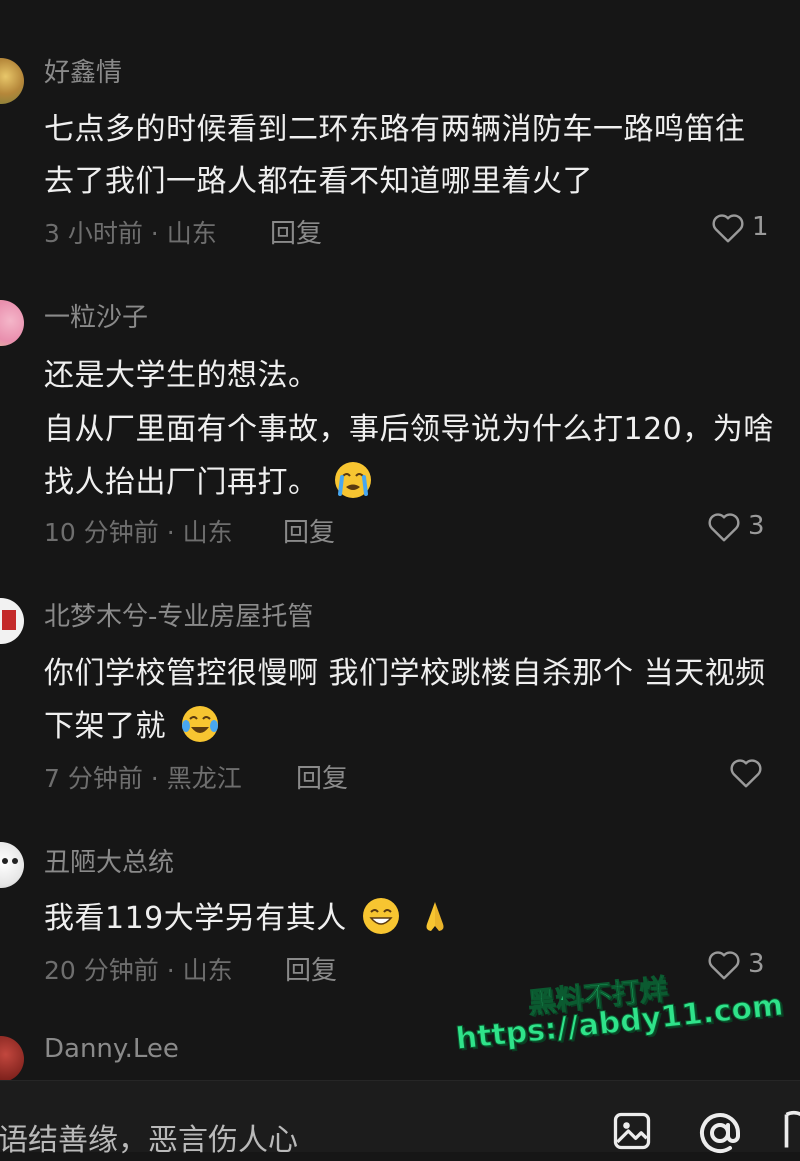 This screenshot has width=800, height=1161. What do you see at coordinates (760, 227) in the screenshot?
I see `like-count: 1` at bounding box center [760, 227].